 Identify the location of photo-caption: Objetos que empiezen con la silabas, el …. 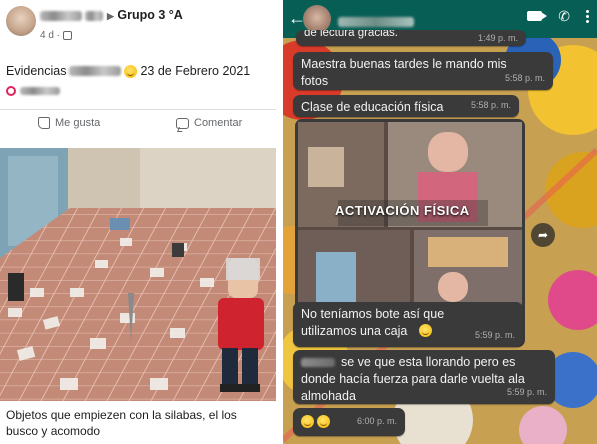
(121, 423).